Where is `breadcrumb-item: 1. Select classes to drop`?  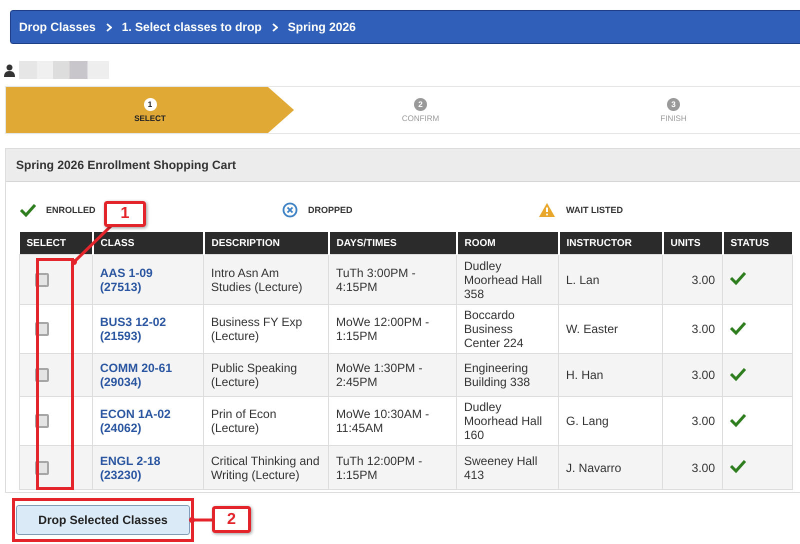
breadcrumb-item: 1. Select classes to drop is located at coordinates (192, 27).